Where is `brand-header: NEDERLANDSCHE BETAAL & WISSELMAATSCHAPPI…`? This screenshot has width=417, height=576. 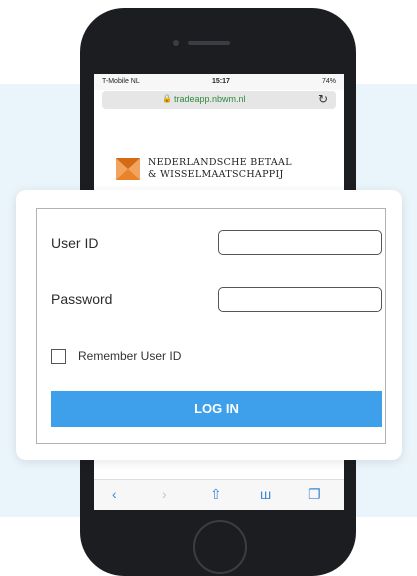 brand-header: NEDERLANDSCHE BETAAL & WISSELMAATSCHAPPI… is located at coordinates (226, 173).